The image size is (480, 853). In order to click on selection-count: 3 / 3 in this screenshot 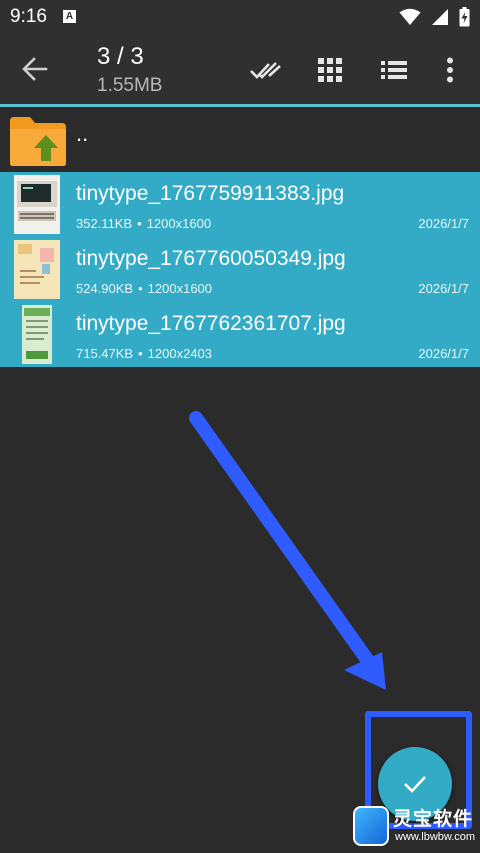, I will do `click(120, 56)`.